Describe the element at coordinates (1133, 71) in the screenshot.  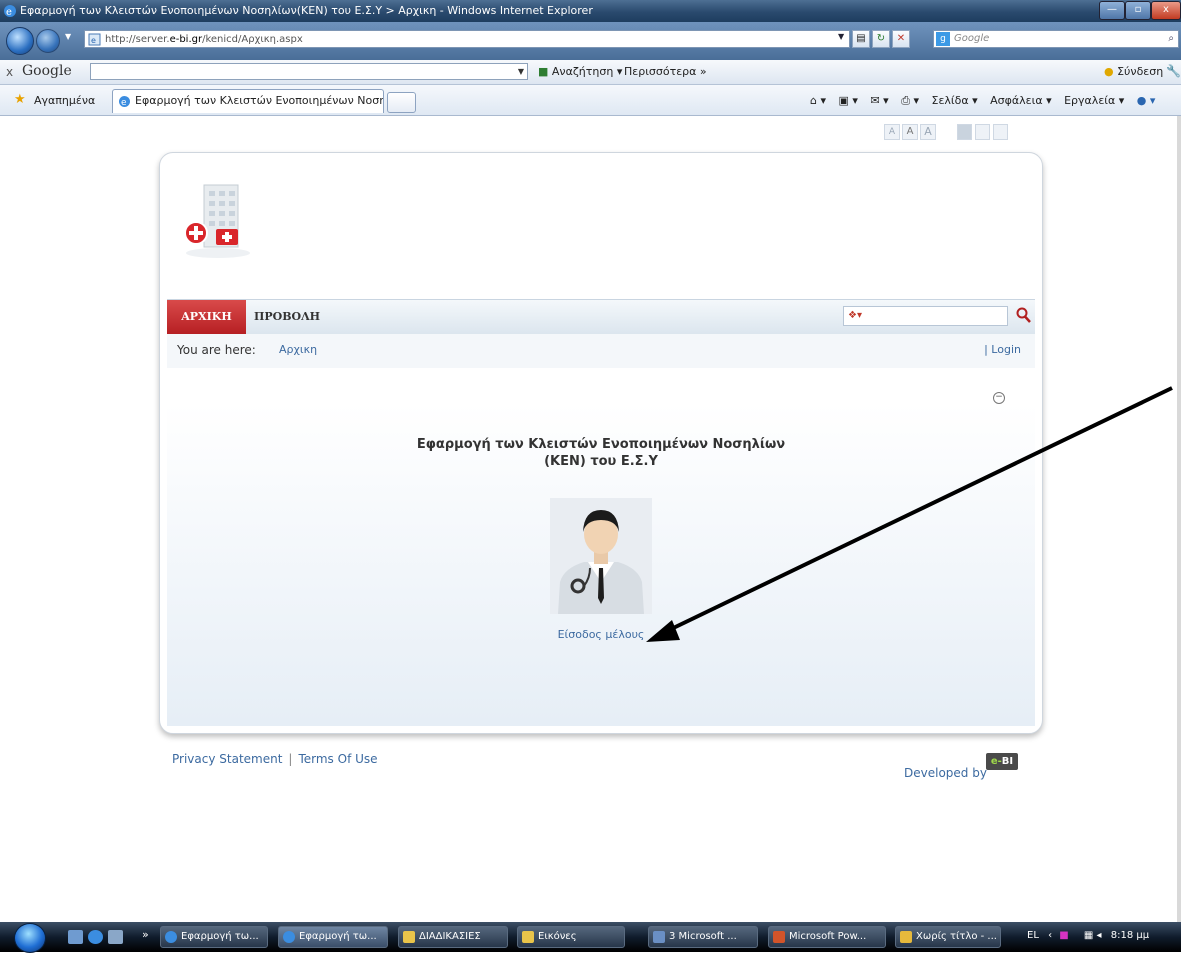
I see `google-login-button: ● Σύνδεση` at that location.